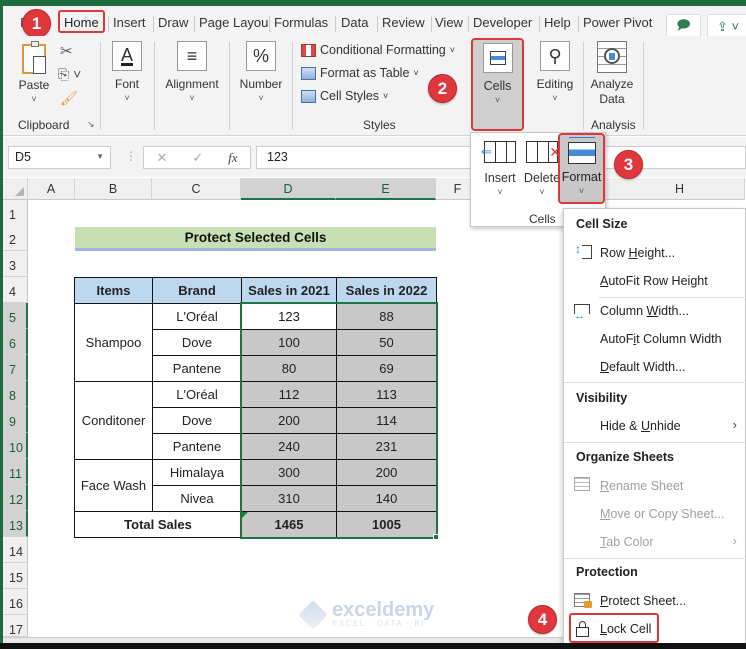  What do you see at coordinates (91, 124) in the screenshot?
I see `dialog-launcher-icon: ↘` at bounding box center [91, 124].